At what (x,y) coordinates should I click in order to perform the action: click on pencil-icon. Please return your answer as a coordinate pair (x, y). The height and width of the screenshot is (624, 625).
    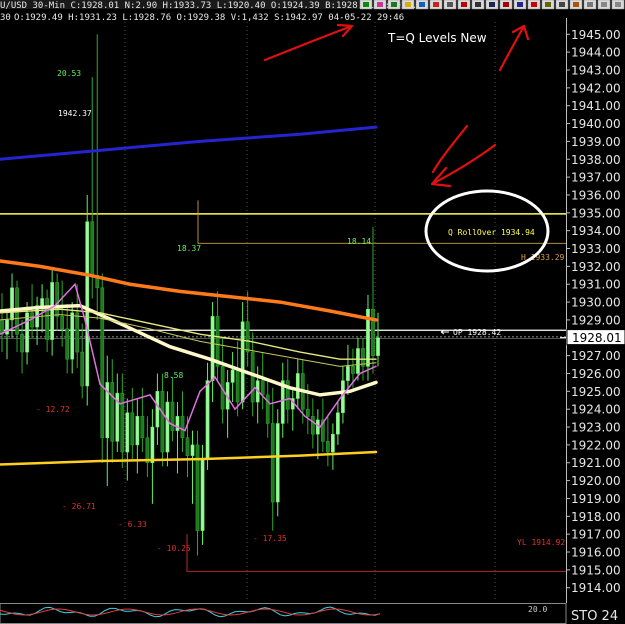
    Looking at the image, I should click on (408, 5).